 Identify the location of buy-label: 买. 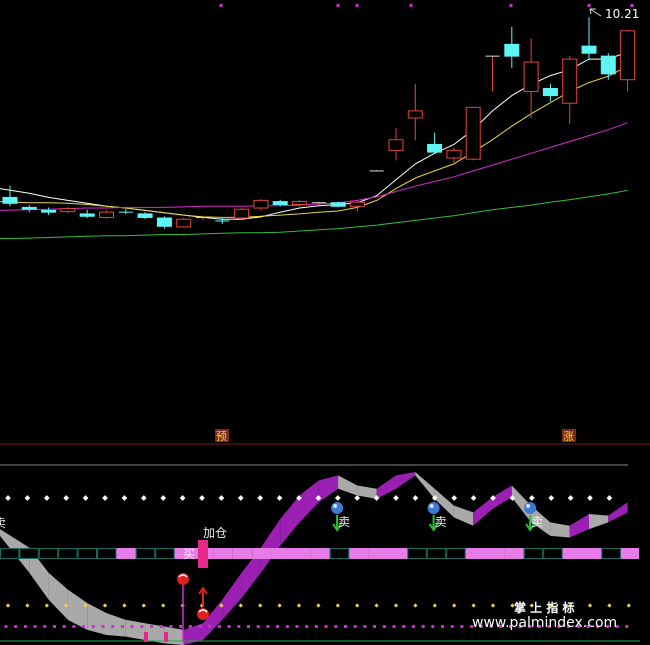
(189, 554).